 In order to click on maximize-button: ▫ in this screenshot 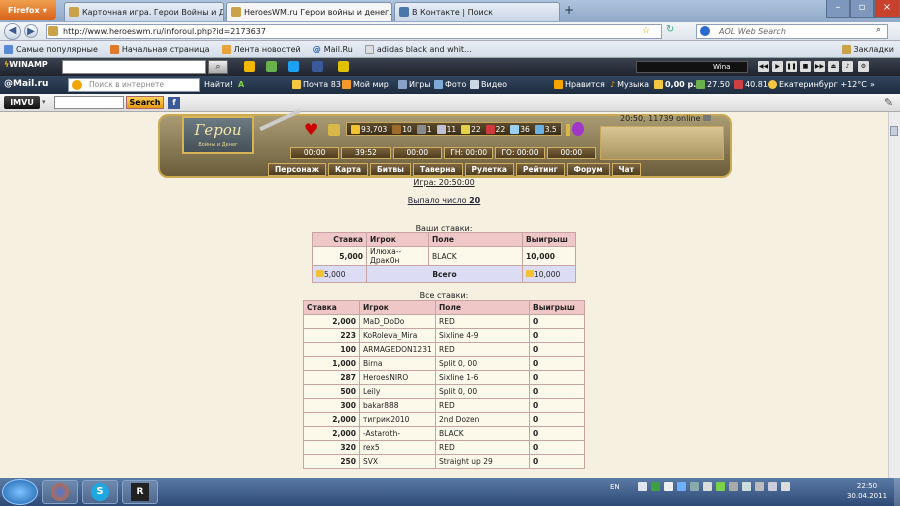, I will do `click(862, 9)`.